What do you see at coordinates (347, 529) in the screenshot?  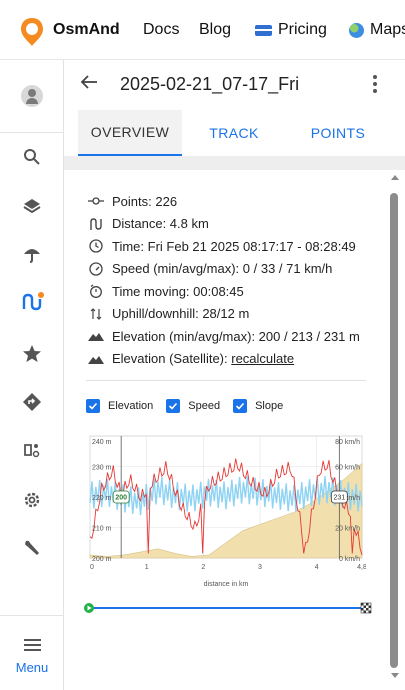 I see `y-right-tick-label: 20 km/h` at bounding box center [347, 529].